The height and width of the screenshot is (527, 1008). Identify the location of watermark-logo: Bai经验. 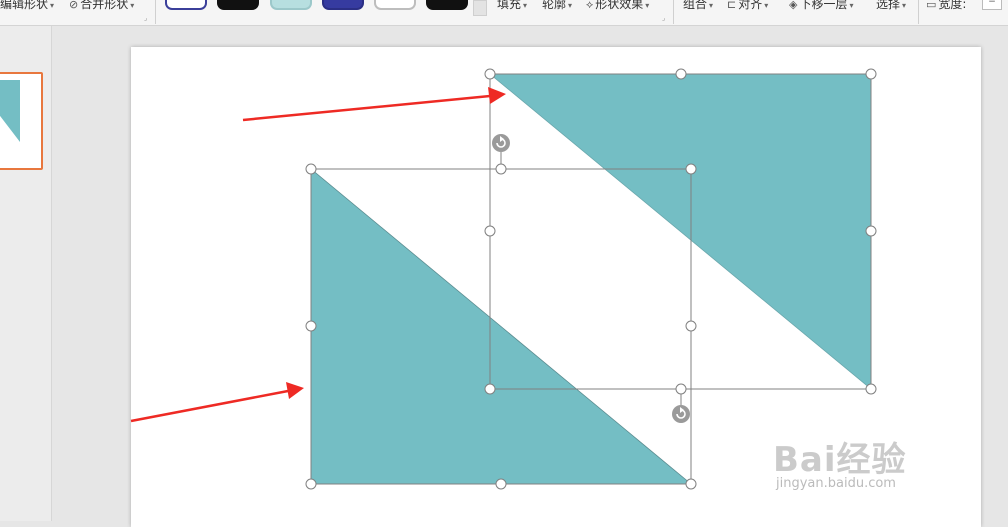
(840, 460).